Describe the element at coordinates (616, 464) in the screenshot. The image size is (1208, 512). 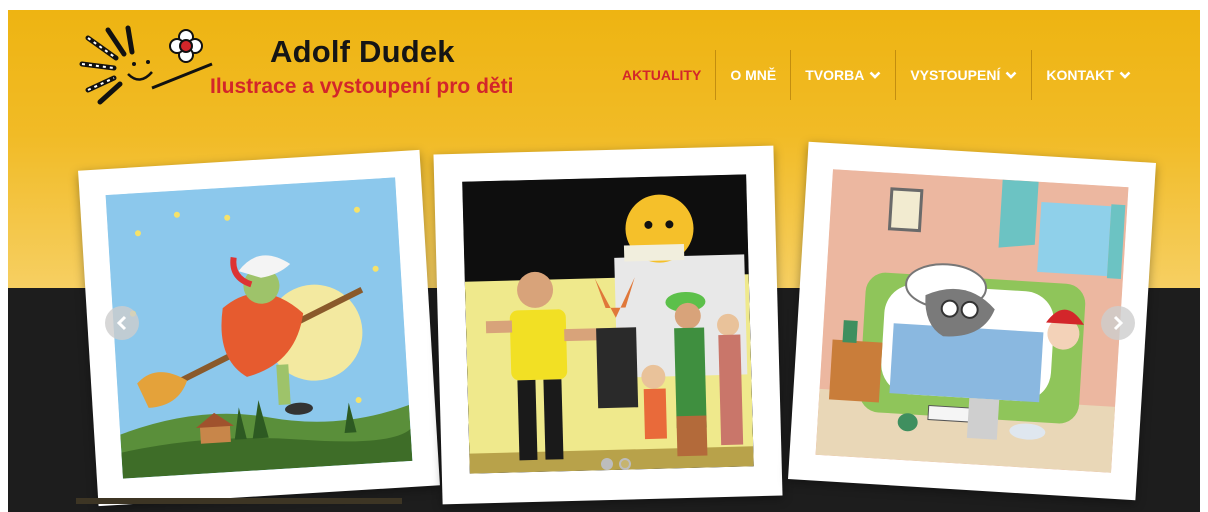
I see `slider-pagination` at that location.